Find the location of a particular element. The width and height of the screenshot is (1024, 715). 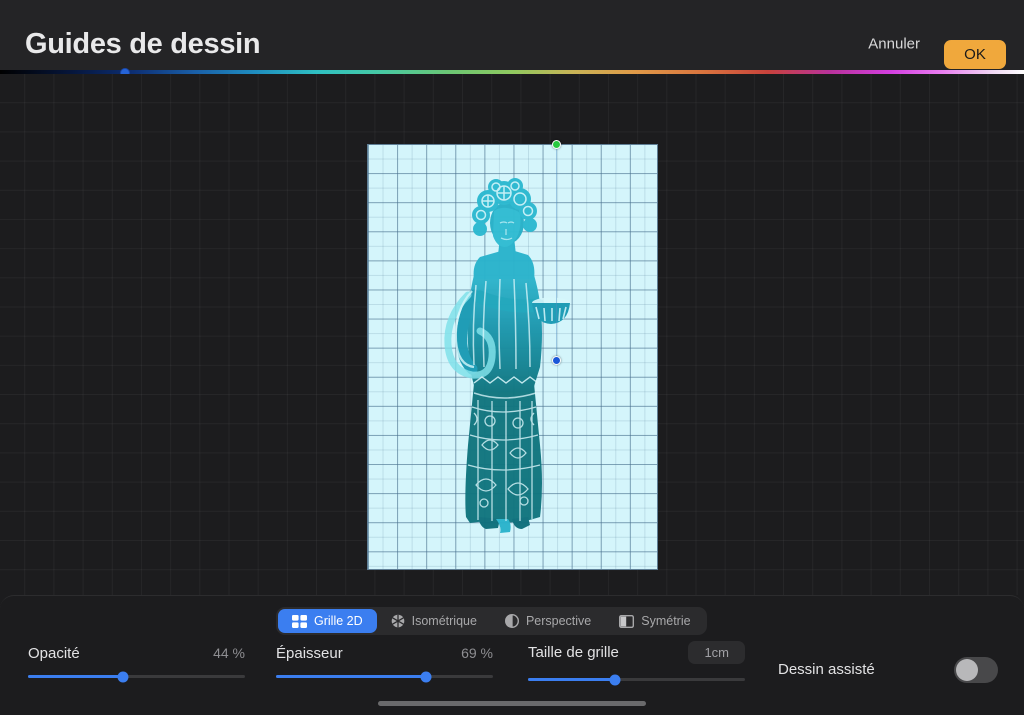

opacity-value: 44 % is located at coordinates (229, 653).